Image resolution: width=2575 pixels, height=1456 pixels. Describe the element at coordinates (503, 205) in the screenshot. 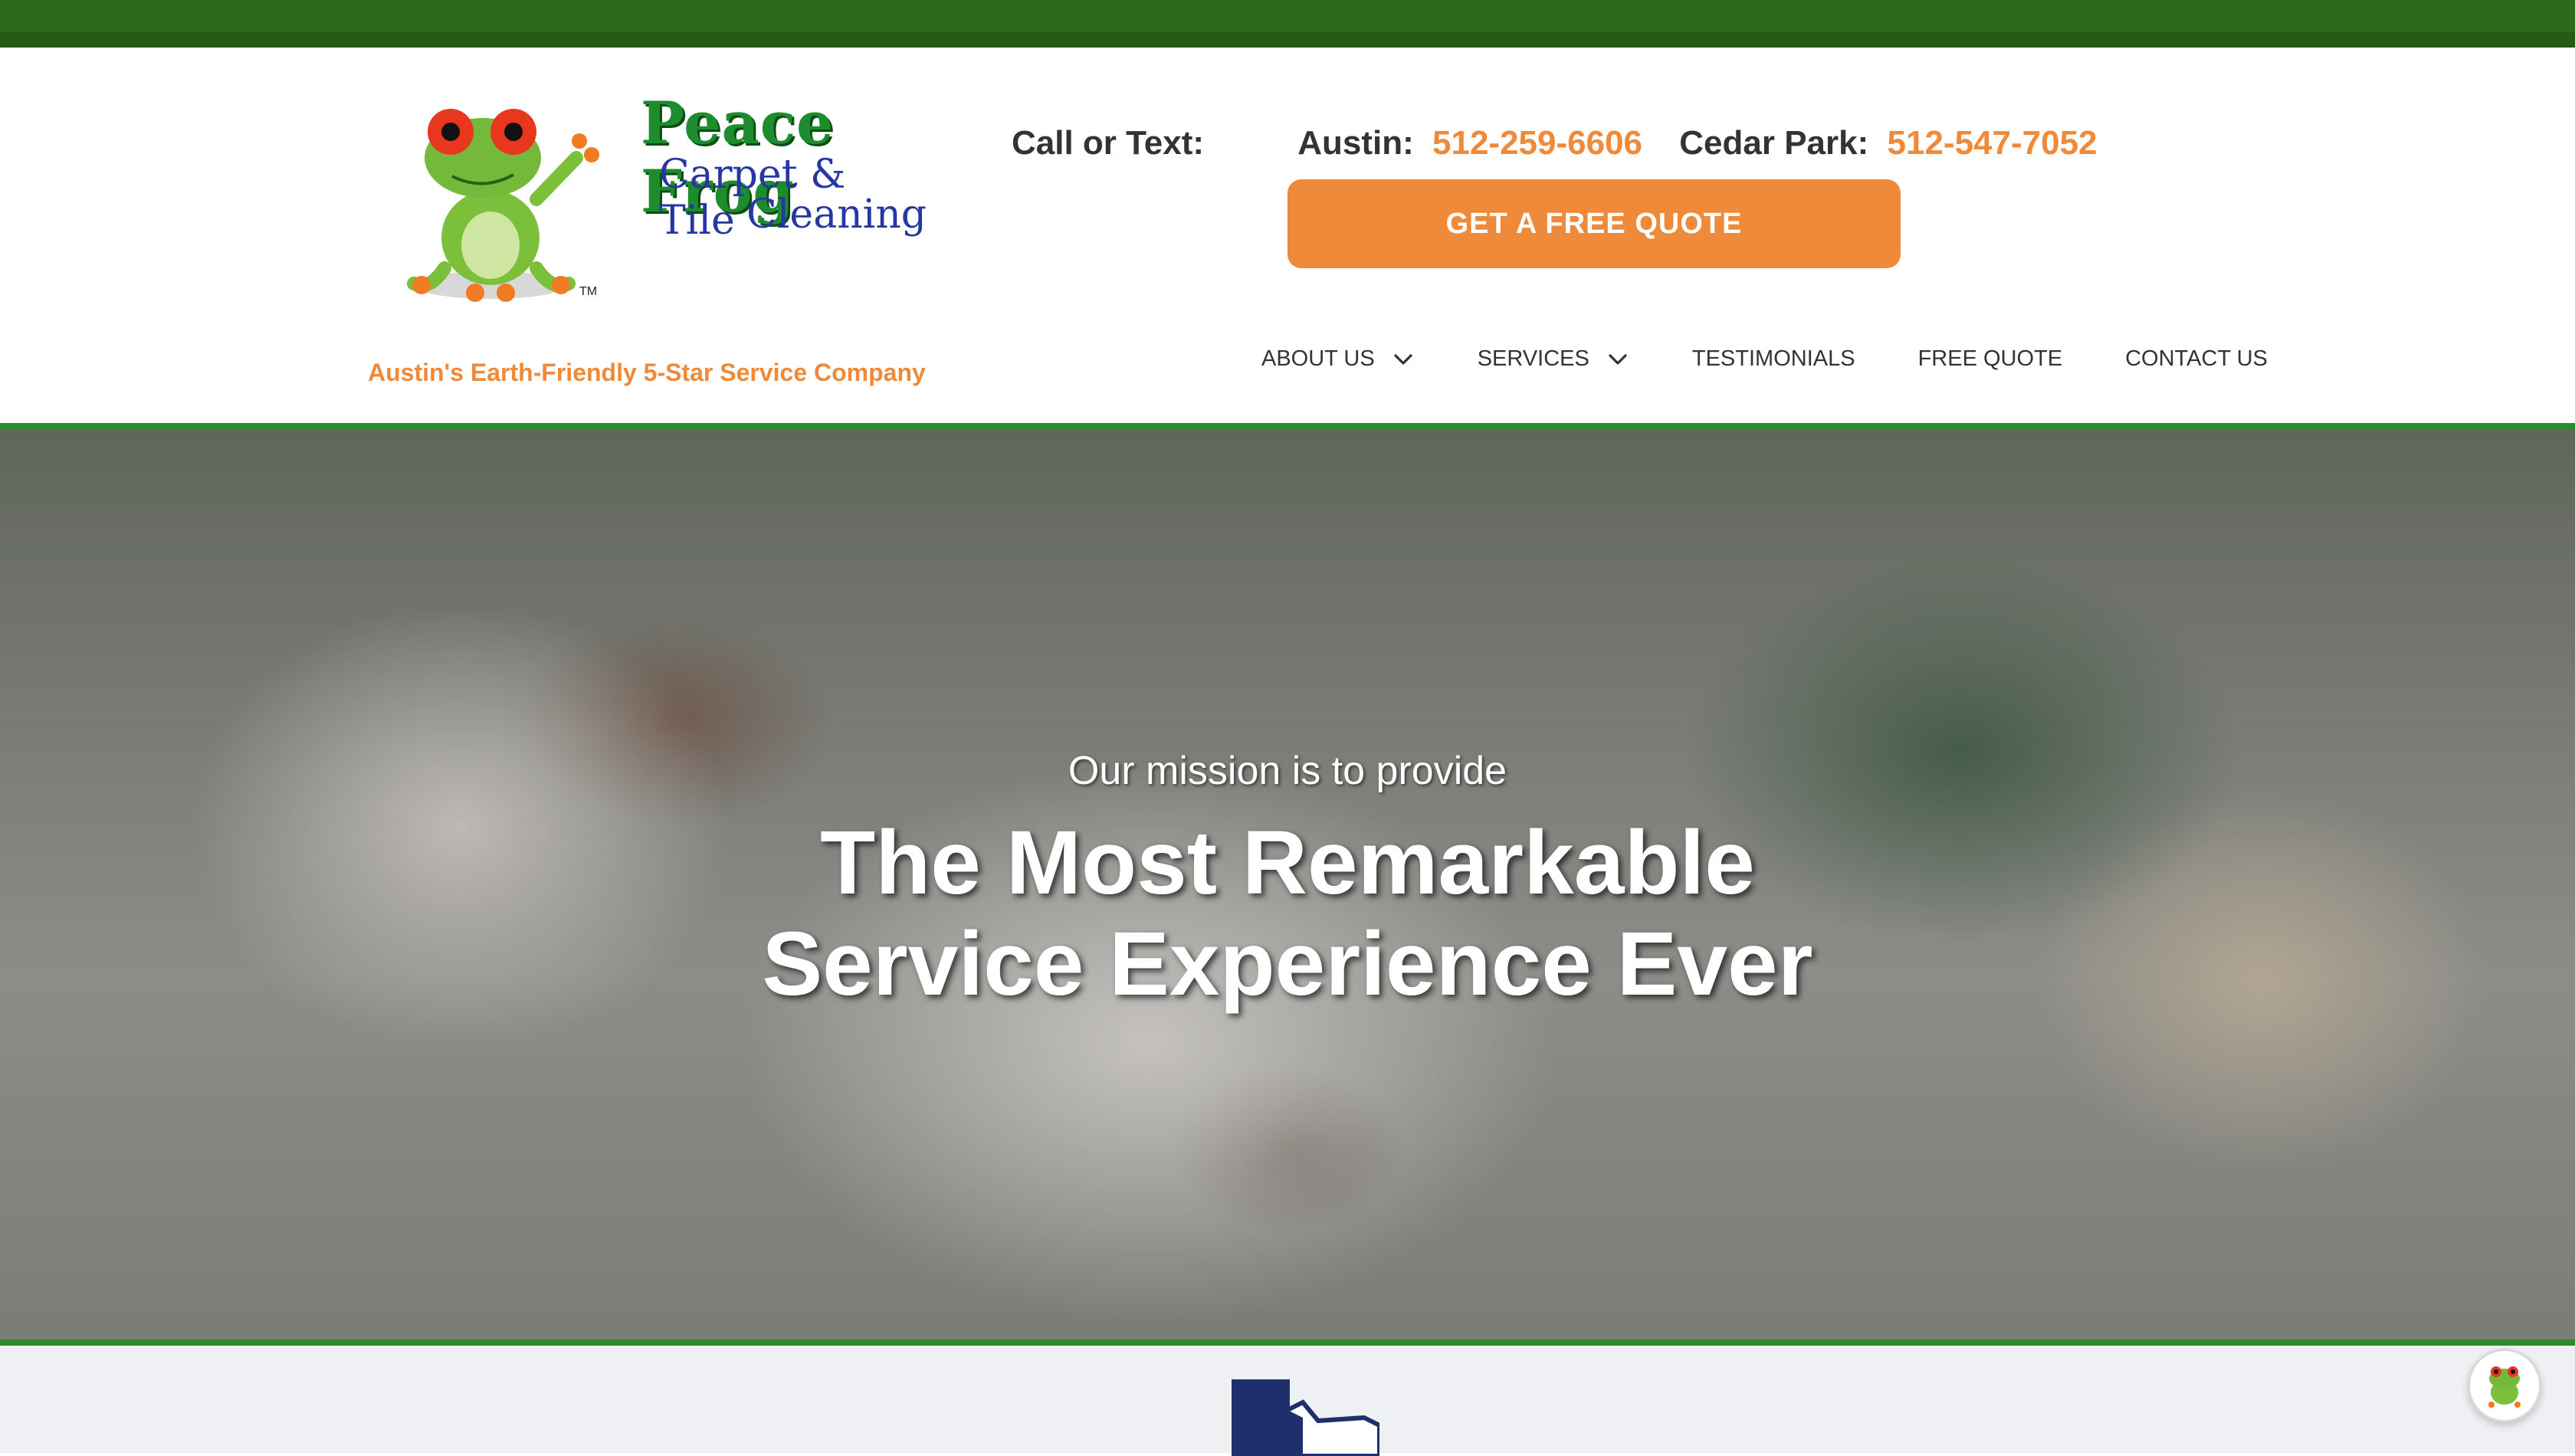

I see `frog-mascot-icon` at that location.